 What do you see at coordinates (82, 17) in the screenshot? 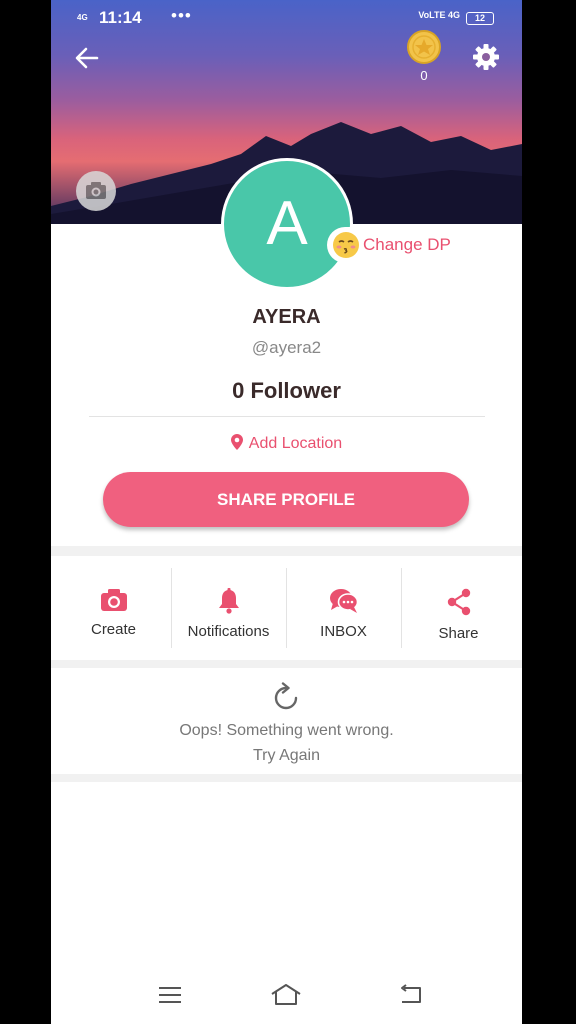
I see `signal-indicator: 4G` at bounding box center [82, 17].